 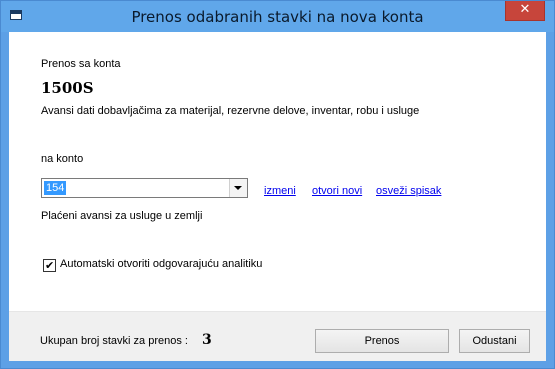 I want to click on close-button: ✕, so click(x=525, y=11).